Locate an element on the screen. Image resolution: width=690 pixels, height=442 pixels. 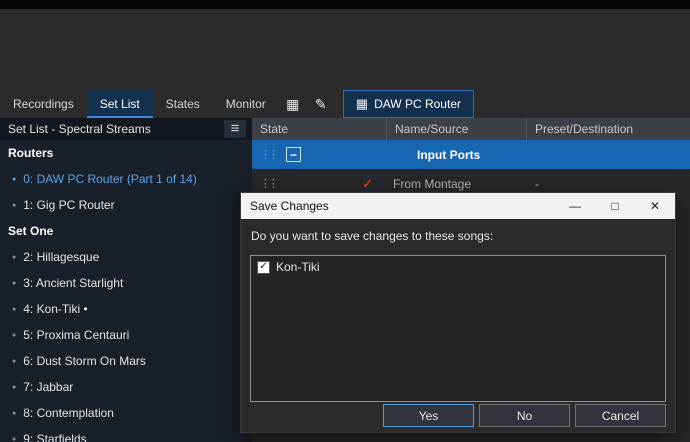
tab-recordings: Recordings is located at coordinates (43, 104).